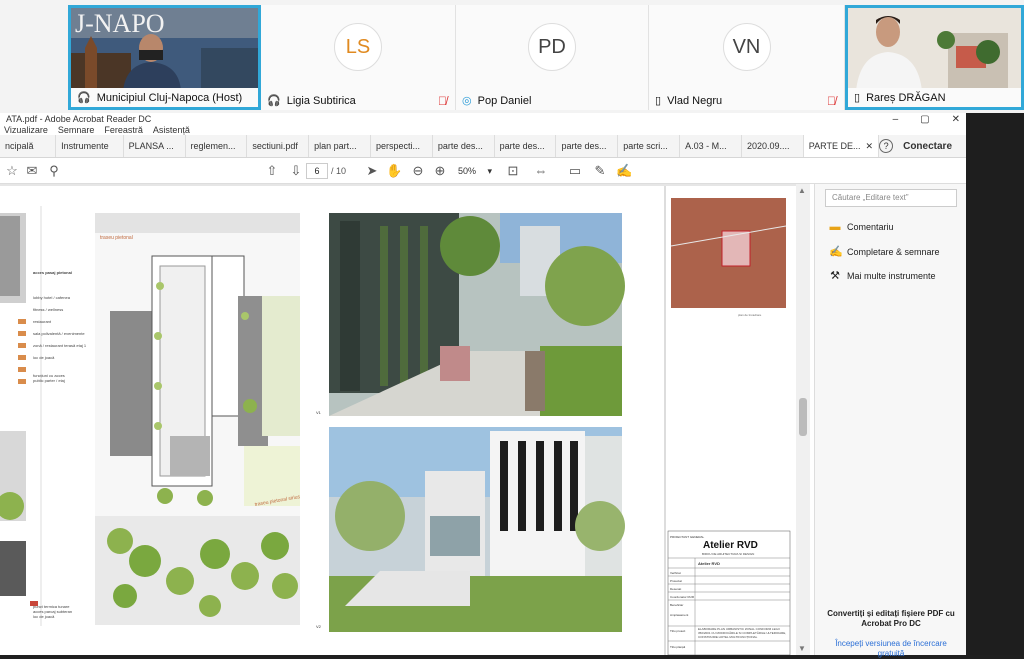 The image size is (1024, 659). What do you see at coordinates (296, 171) in the screenshot?
I see `next-page-icon: ⇩` at bounding box center [296, 171].